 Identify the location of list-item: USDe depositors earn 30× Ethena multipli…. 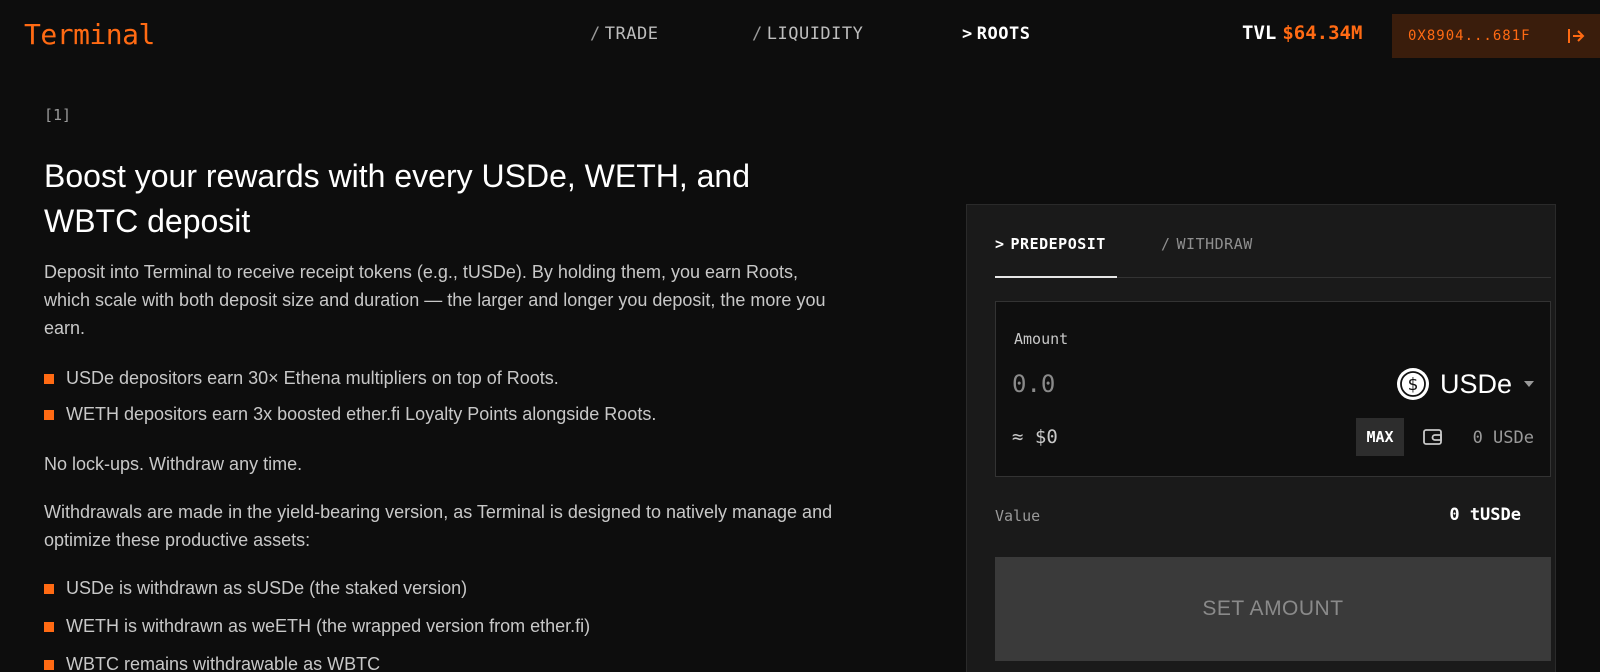
(301, 378).